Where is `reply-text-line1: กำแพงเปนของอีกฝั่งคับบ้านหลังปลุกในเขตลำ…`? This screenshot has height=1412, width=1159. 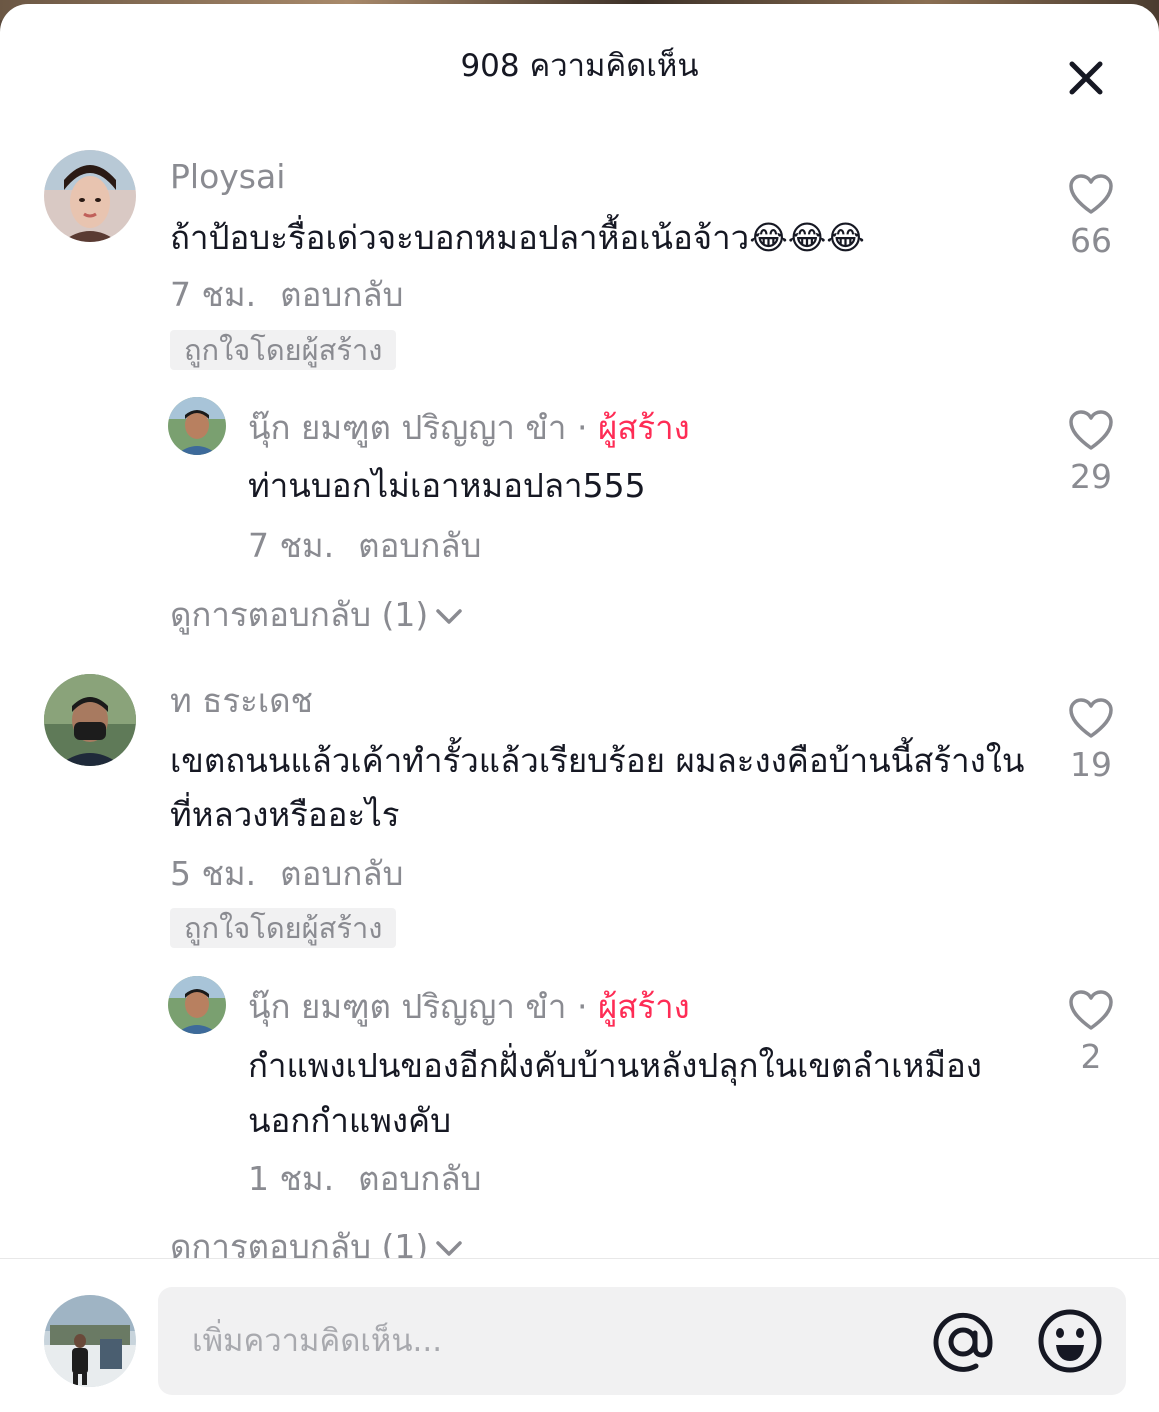 reply-text-line1: กำแพงเปนของอีกฝั่งคับบ้านหลังปลุกในเขตลำ… is located at coordinates (615, 1065).